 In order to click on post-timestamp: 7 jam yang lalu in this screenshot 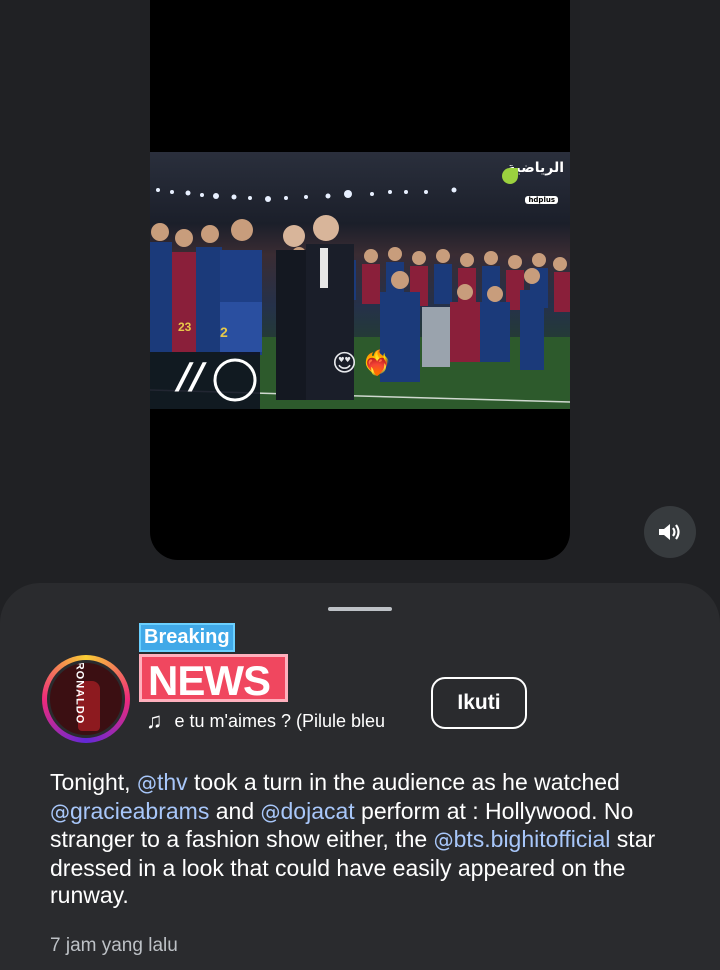, I will do `click(114, 945)`.